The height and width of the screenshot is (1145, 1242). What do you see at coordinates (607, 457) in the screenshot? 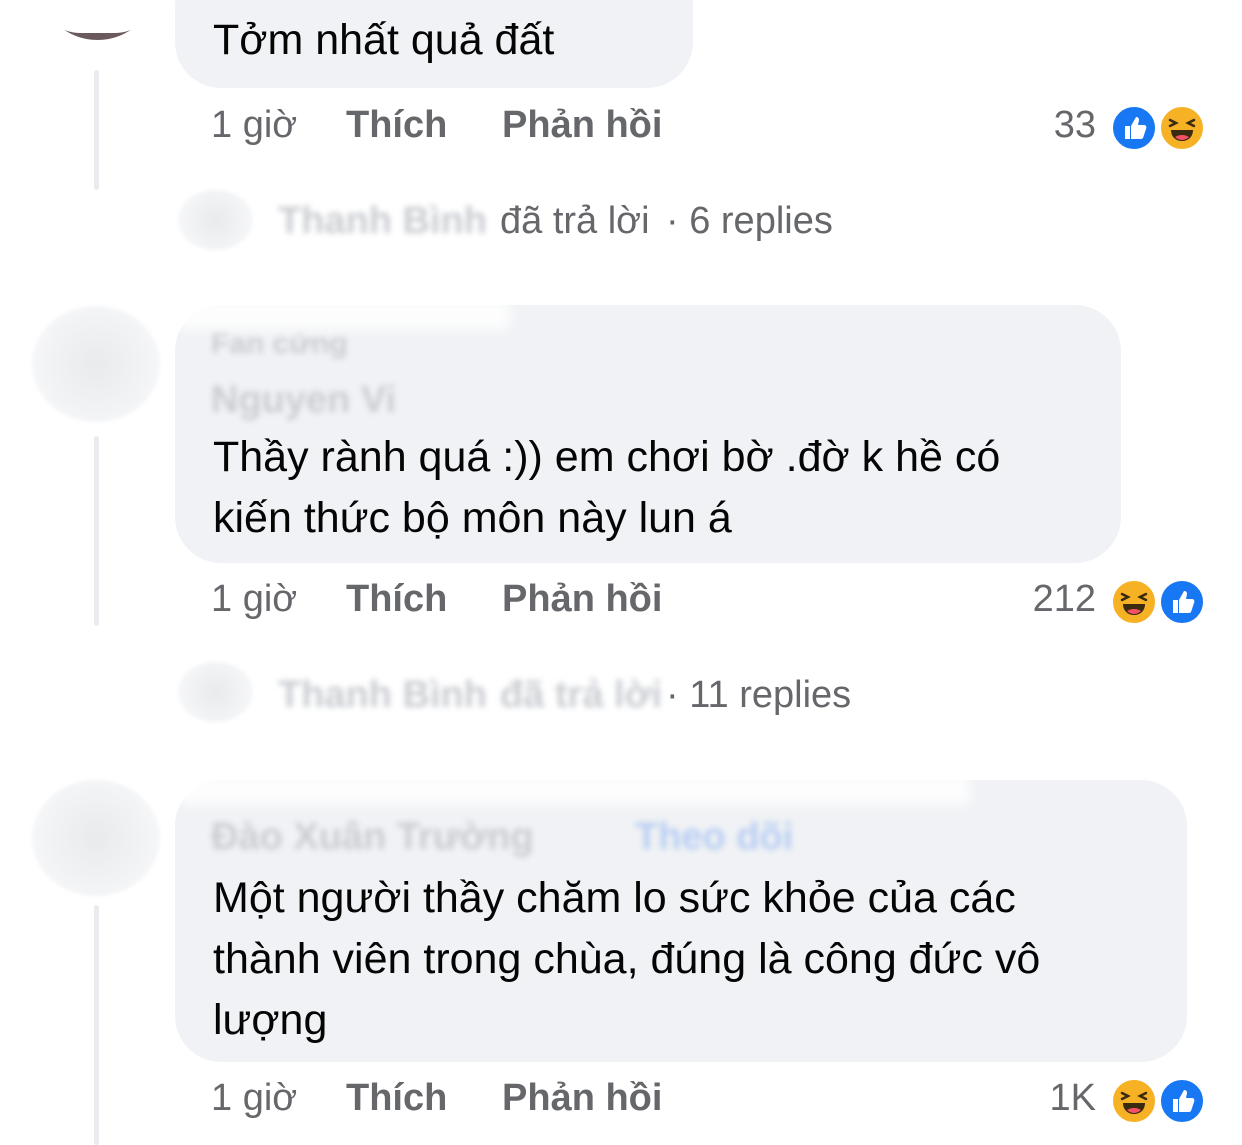
I see `comment-text-line: Thầy rành quá :)) em chơi bờ .đờ k hề có` at bounding box center [607, 457].